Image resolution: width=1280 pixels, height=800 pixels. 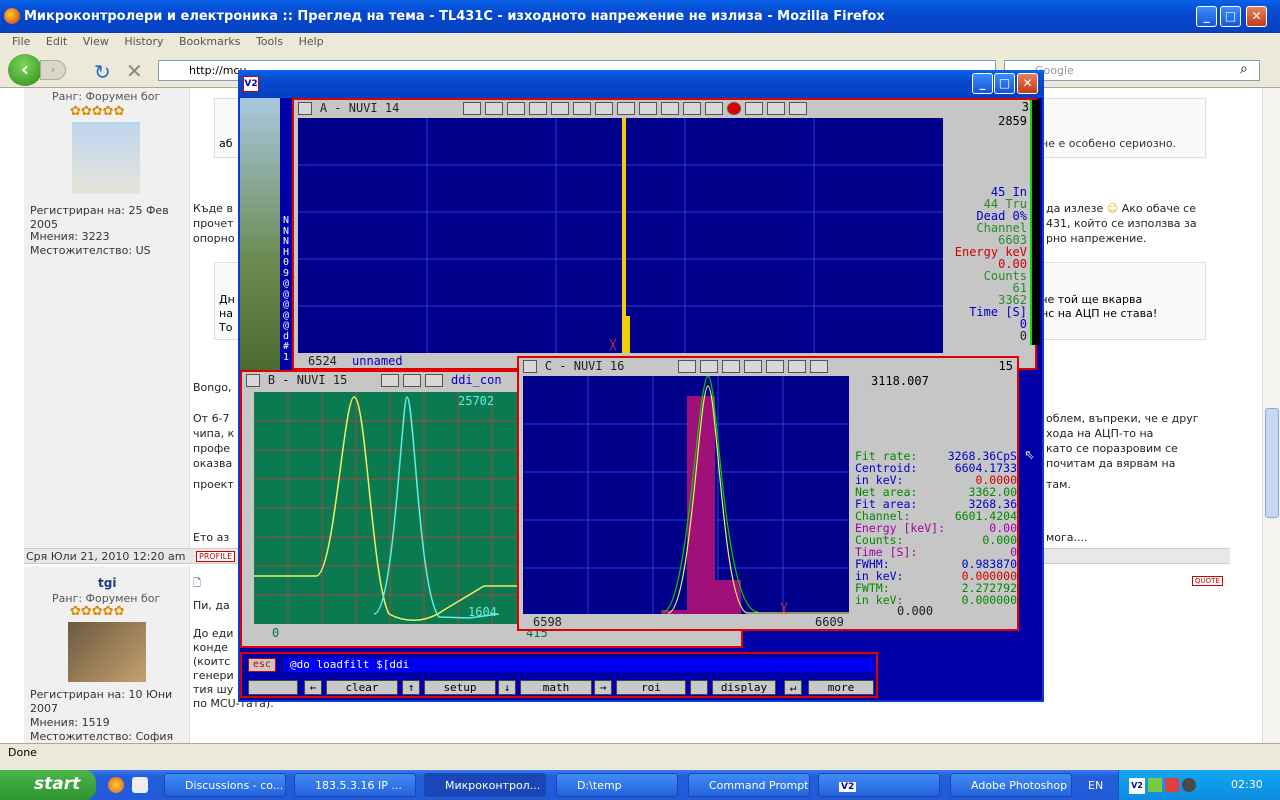 What do you see at coordinates (641, 84) in the screenshot?
I see `v2-title-bar: V2 _ □ ✕` at bounding box center [641, 84].